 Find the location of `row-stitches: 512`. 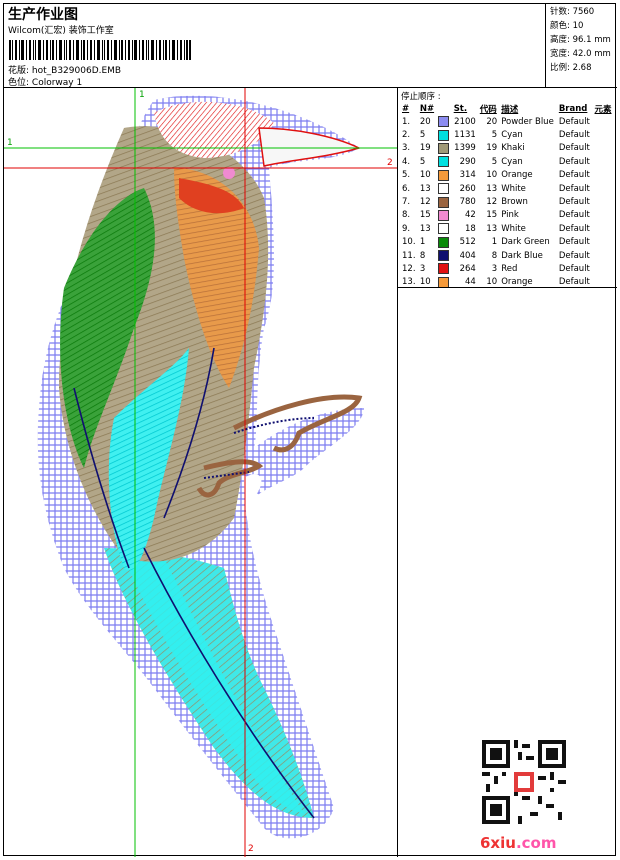

row-stitches: 512 is located at coordinates (467, 242).